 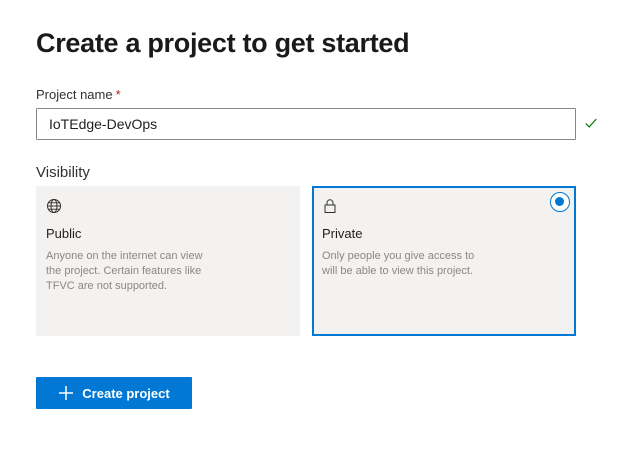 I want to click on visibility-label: Visibility, so click(x=63, y=172).